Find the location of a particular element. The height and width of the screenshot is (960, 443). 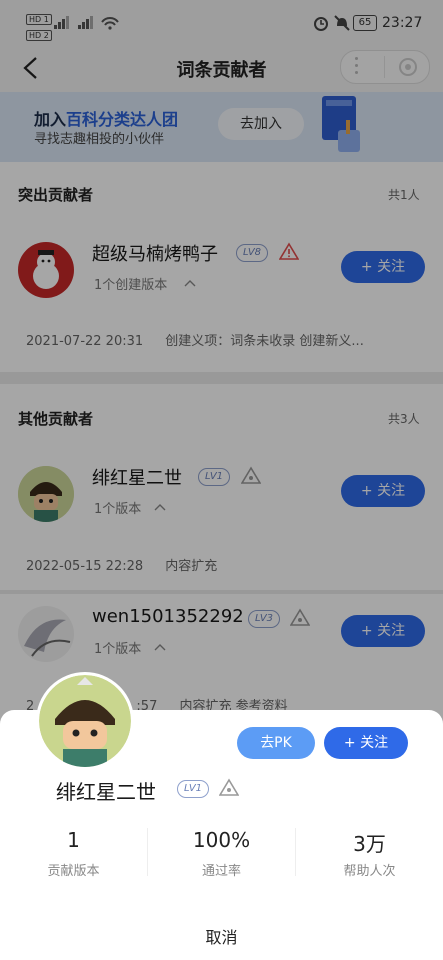

pk-button: 去PK is located at coordinates (276, 743).